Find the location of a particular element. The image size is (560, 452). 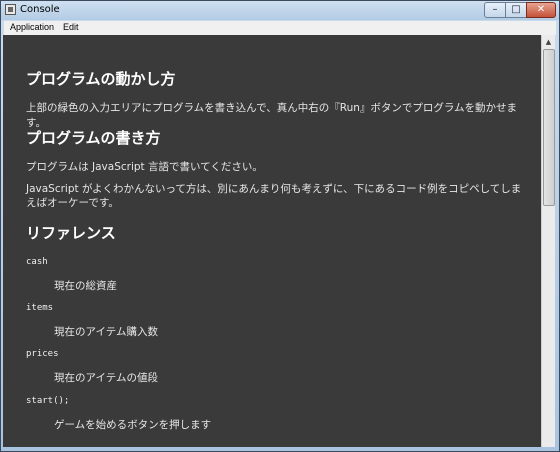

reference-desc-cash: 現在の総資産 is located at coordinates (85, 286).